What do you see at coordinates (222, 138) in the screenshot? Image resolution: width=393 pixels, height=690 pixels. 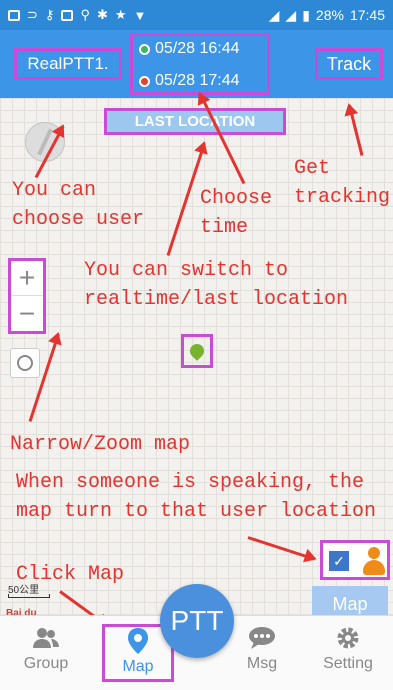 I see `arrow-to-time` at bounding box center [222, 138].